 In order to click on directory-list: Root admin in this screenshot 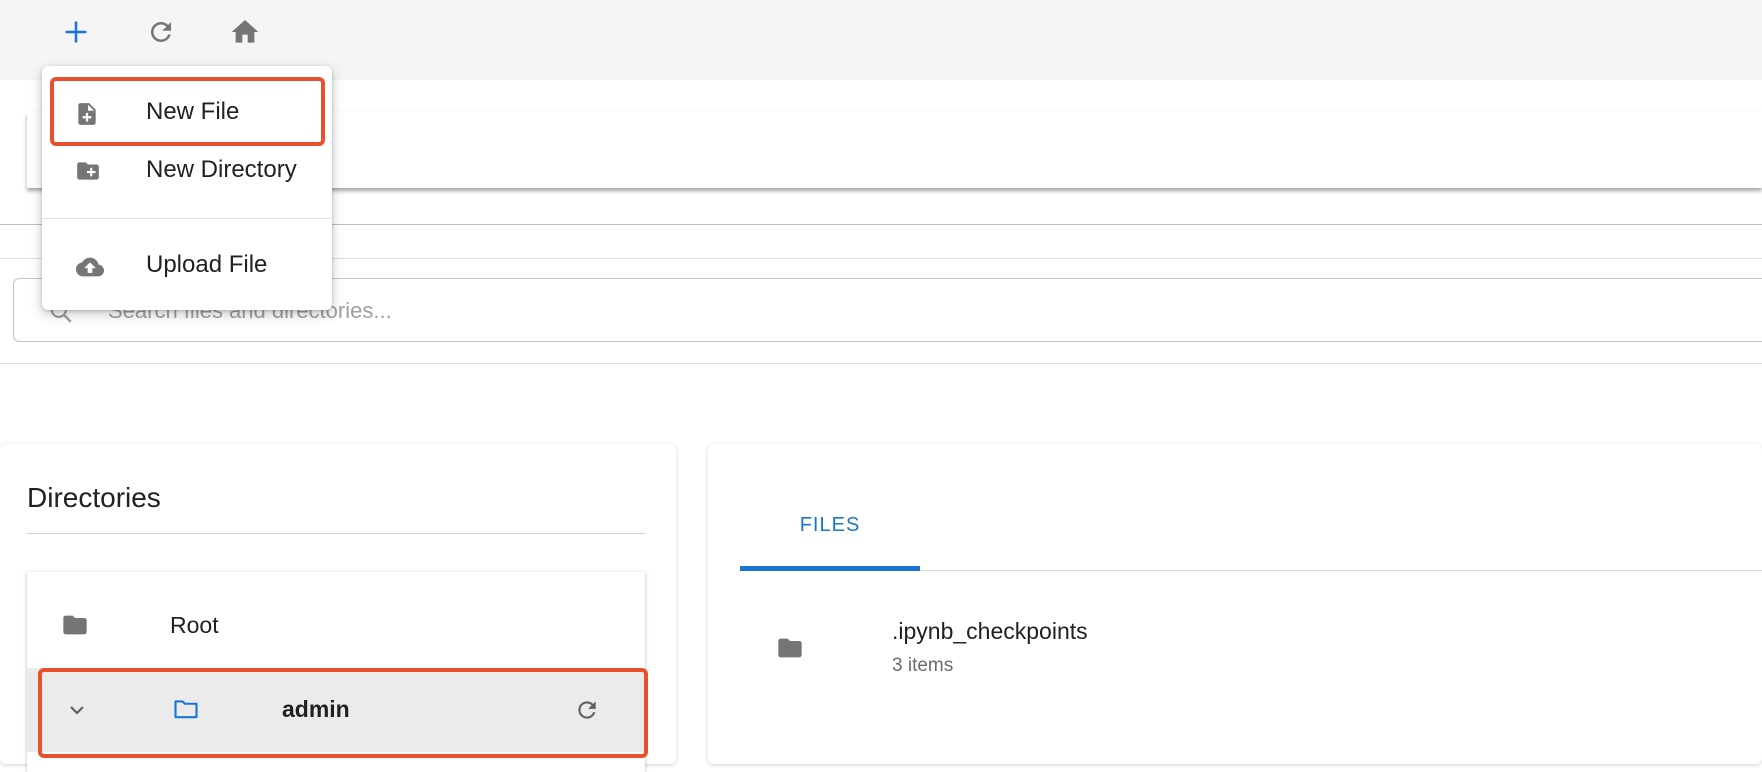, I will do `click(336, 672)`.